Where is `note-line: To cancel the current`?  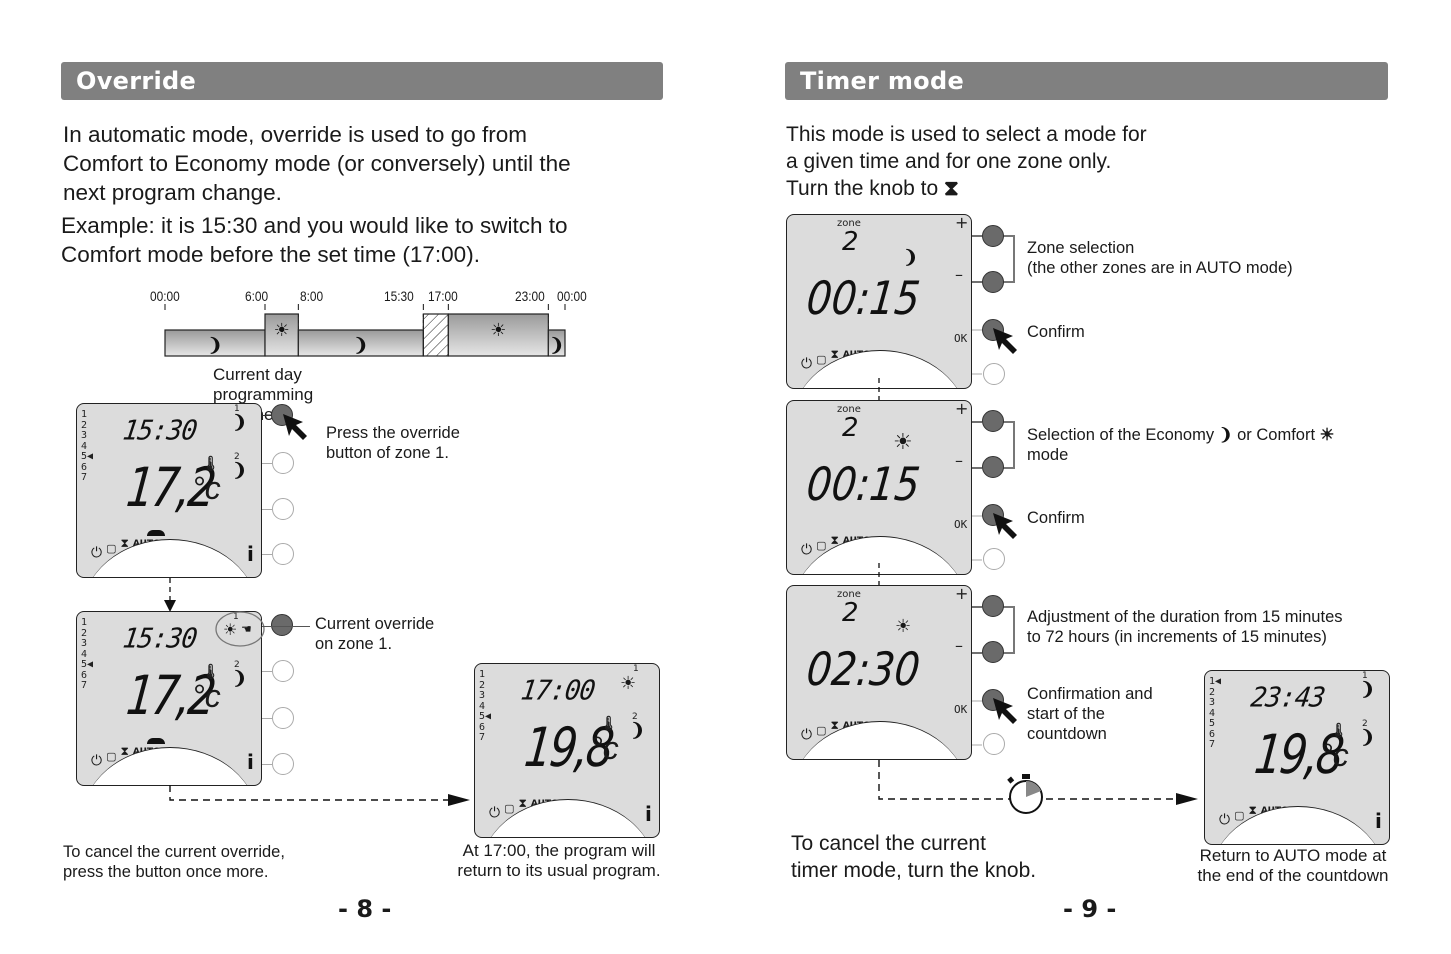
note-line: To cancel the current is located at coordinates (888, 843).